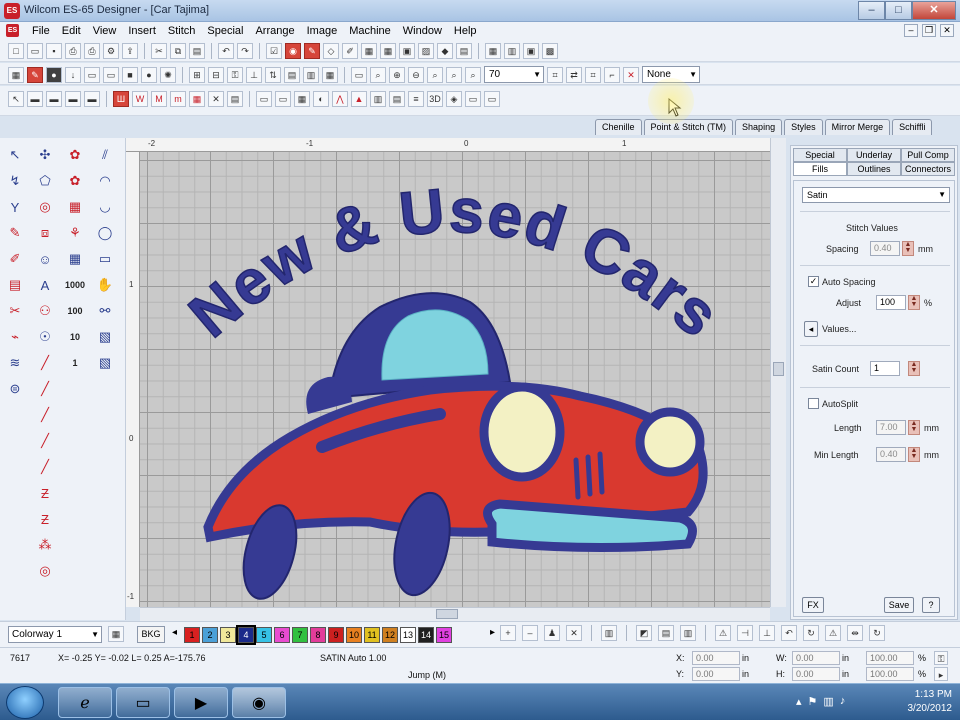  What do you see at coordinates (45, 207) in the screenshot?
I see `target-icon: ◎` at bounding box center [45, 207].